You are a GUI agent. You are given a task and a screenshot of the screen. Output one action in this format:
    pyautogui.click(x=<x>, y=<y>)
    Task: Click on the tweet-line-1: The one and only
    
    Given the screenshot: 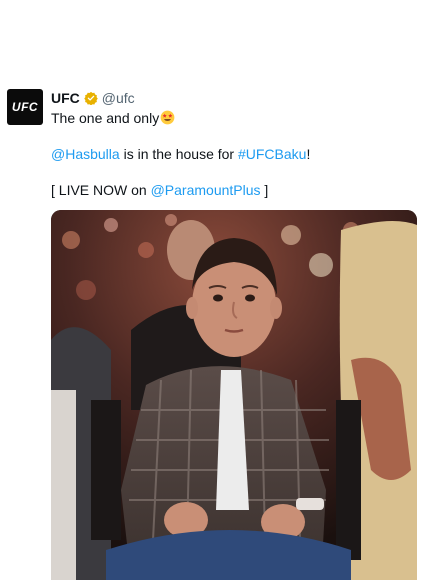 What is the action you would take?
    pyautogui.click(x=113, y=118)
    